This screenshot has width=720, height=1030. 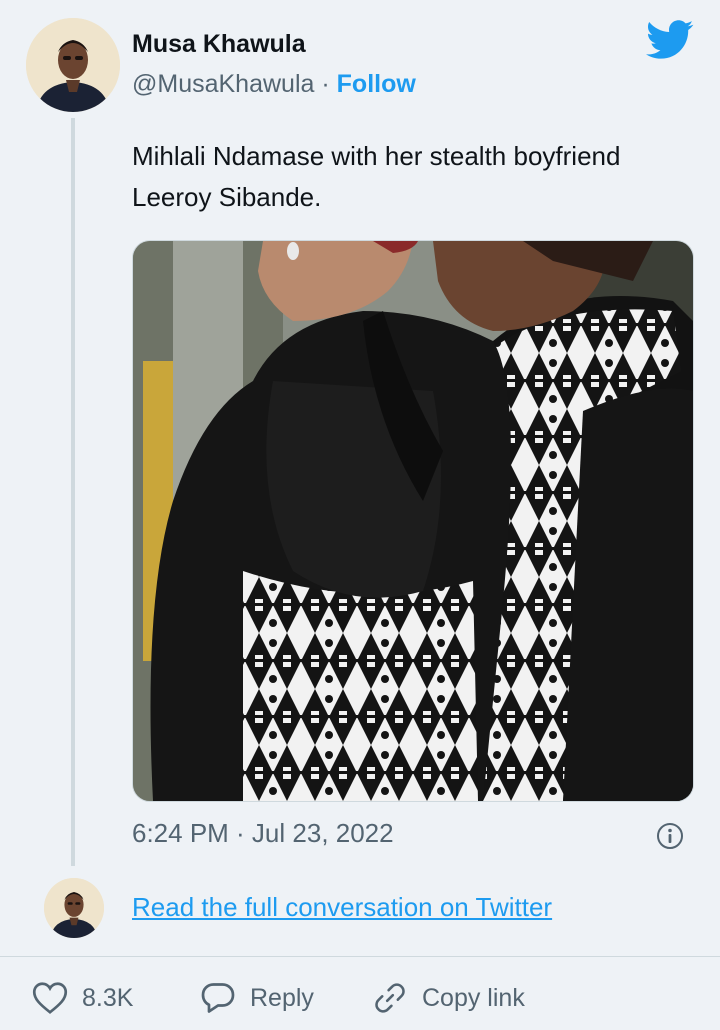 What do you see at coordinates (360, 956) in the screenshot?
I see `divider` at bounding box center [360, 956].